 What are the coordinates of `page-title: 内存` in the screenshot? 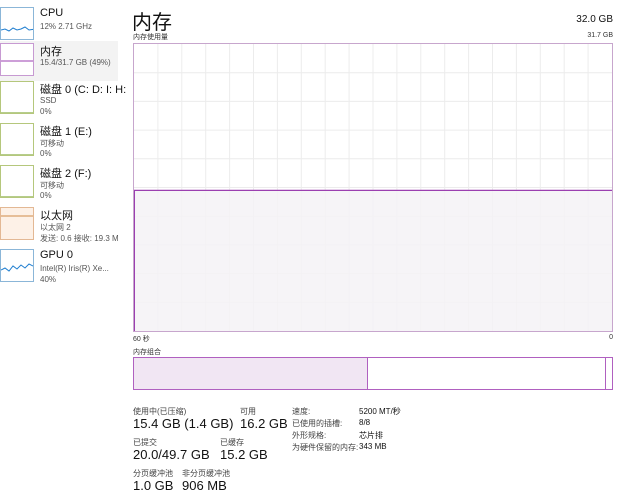 It's located at (152, 23).